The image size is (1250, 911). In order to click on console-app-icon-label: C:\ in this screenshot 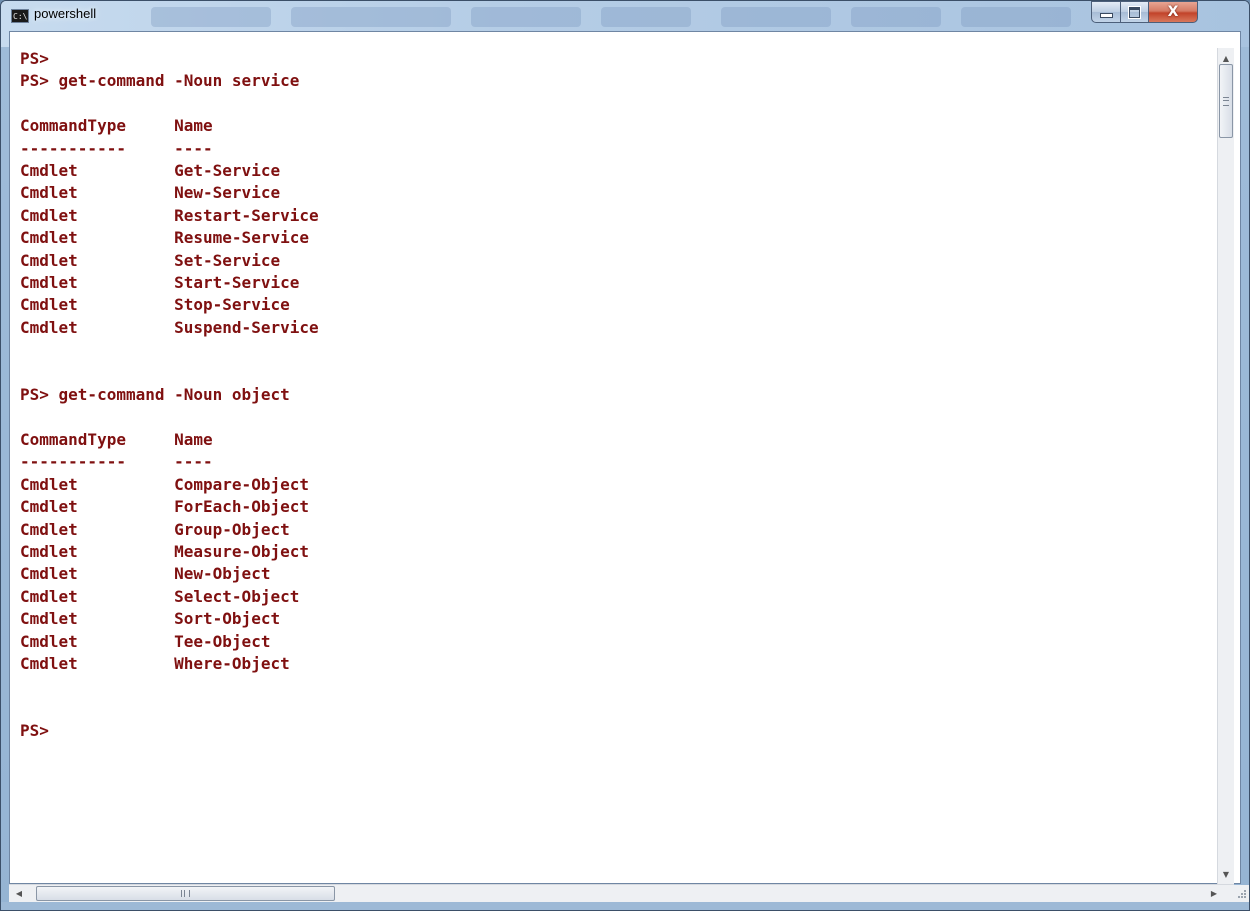, I will do `click(20, 16)`.